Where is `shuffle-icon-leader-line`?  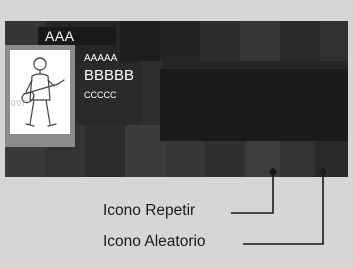
shuffle-icon-leader-line is located at coordinates (283, 208).